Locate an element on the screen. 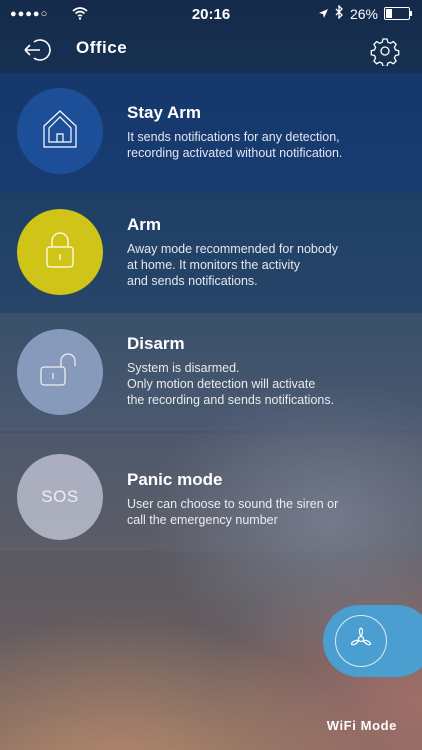 This screenshot has height=750, width=422. sos-label: SOS is located at coordinates (60, 496).